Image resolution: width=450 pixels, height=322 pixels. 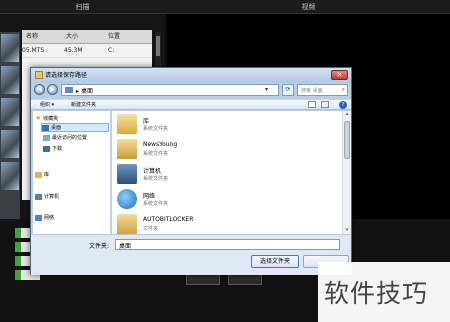 I want to click on star-icon: ★, so click(x=38, y=118).